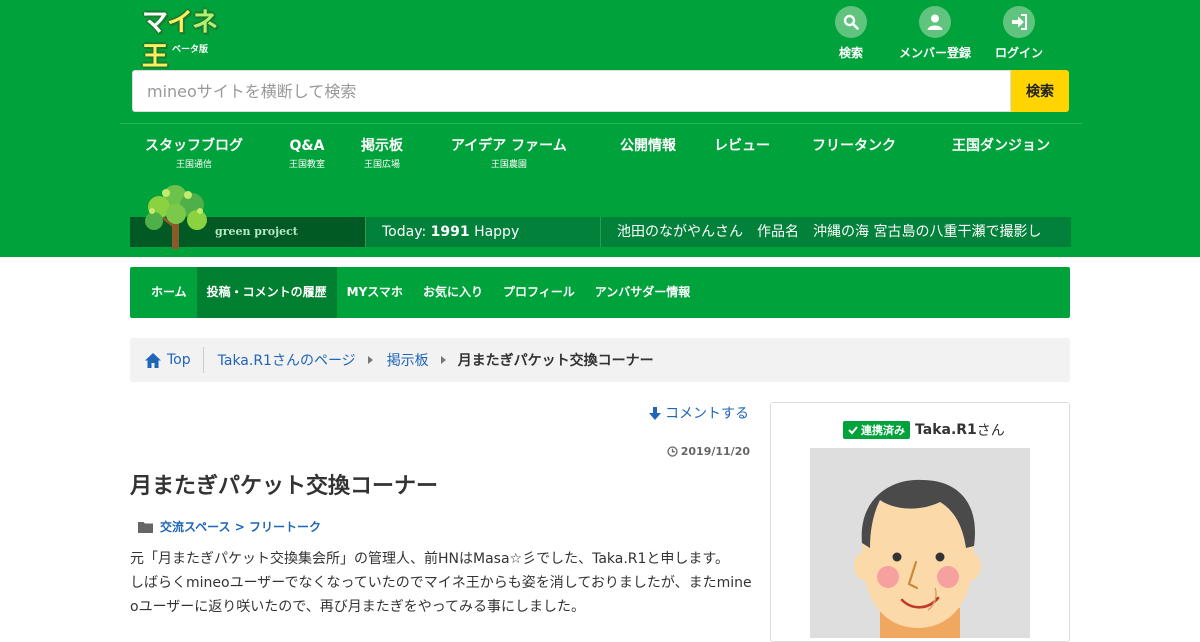 The height and width of the screenshot is (642, 1200). I want to click on author-card: 連携済み Taka.R1 さん, so click(920, 522).